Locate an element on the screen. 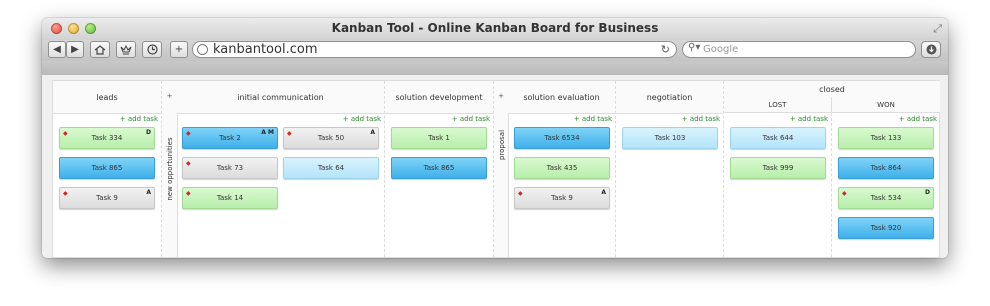  task-title: Task 73 is located at coordinates (230, 168).